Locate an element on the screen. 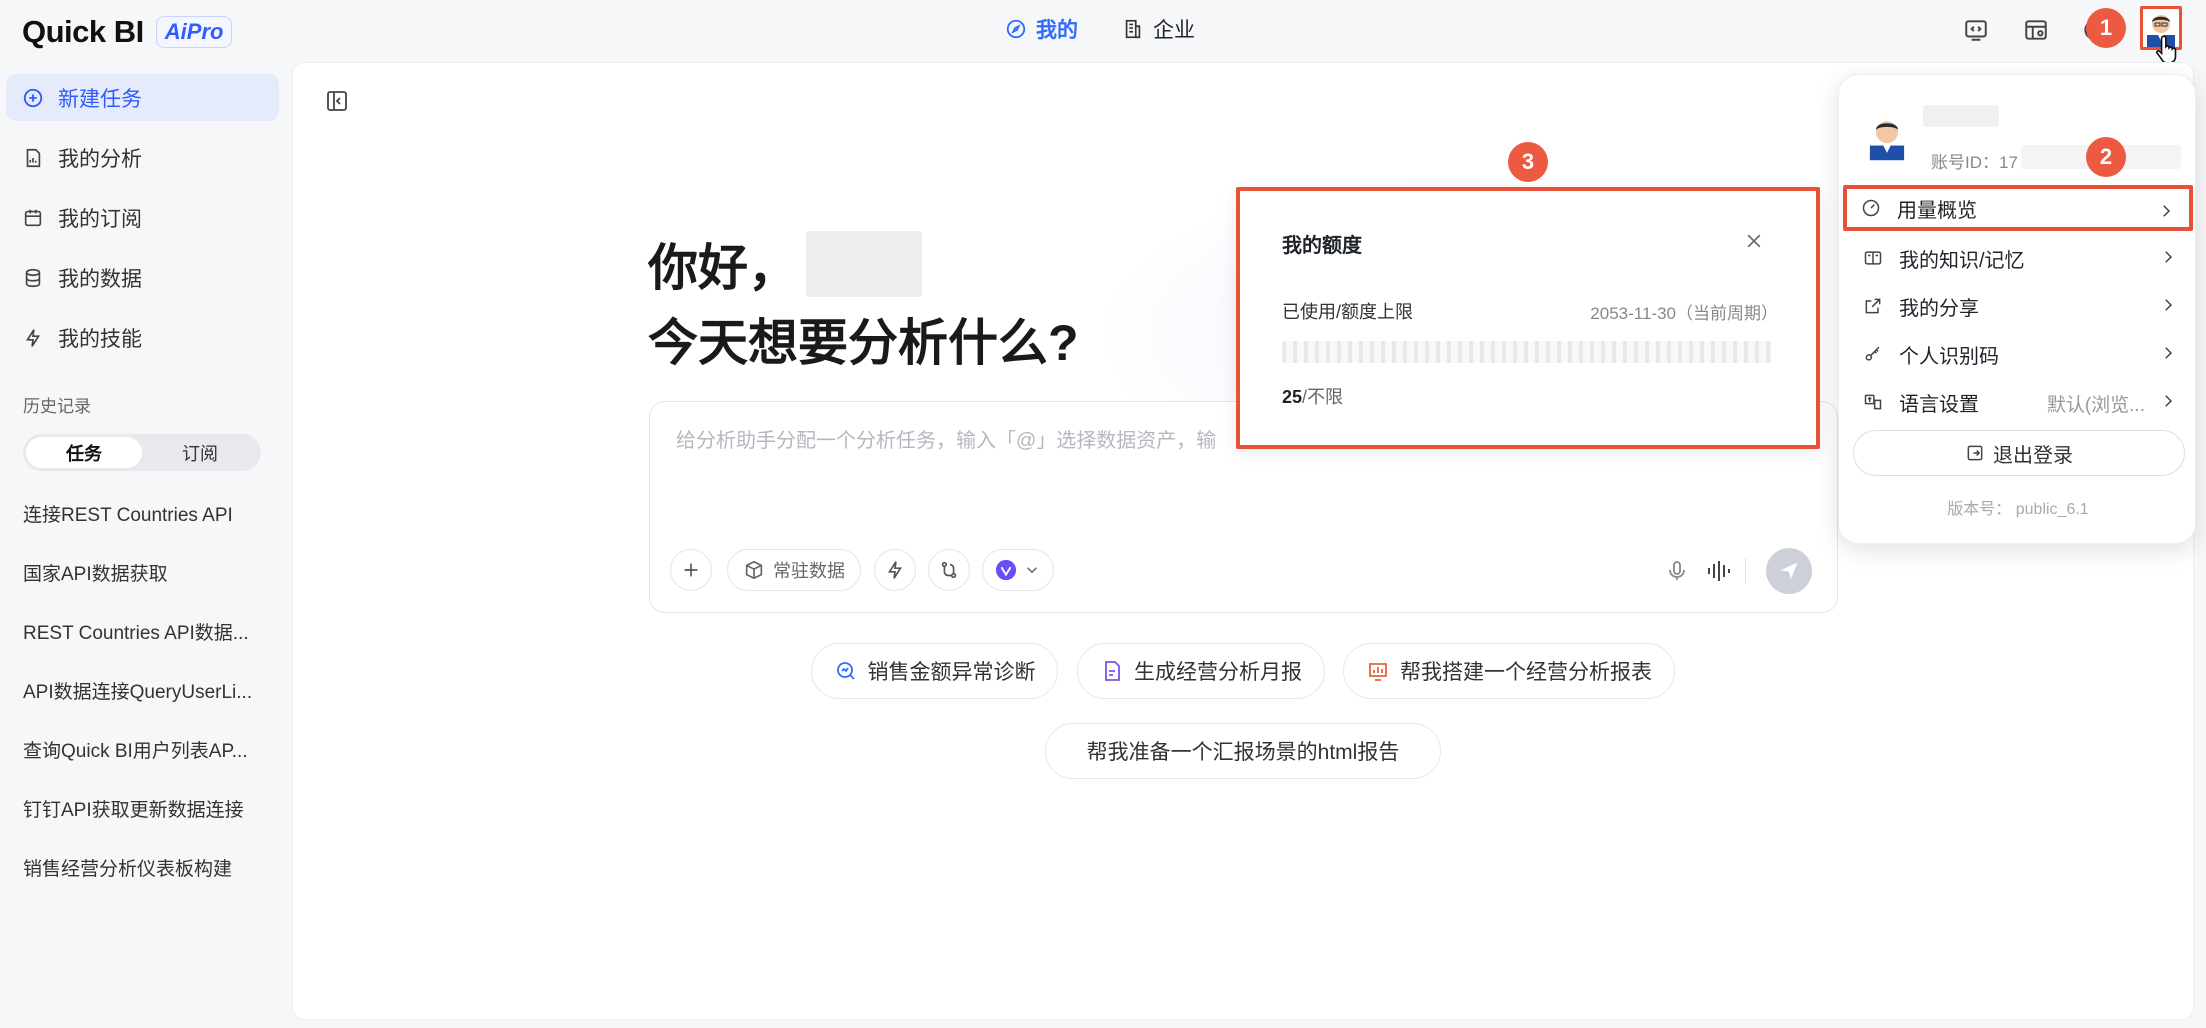 This screenshot has height=1028, width=2206. quota-title: 我的额度 is located at coordinates (1322, 246).